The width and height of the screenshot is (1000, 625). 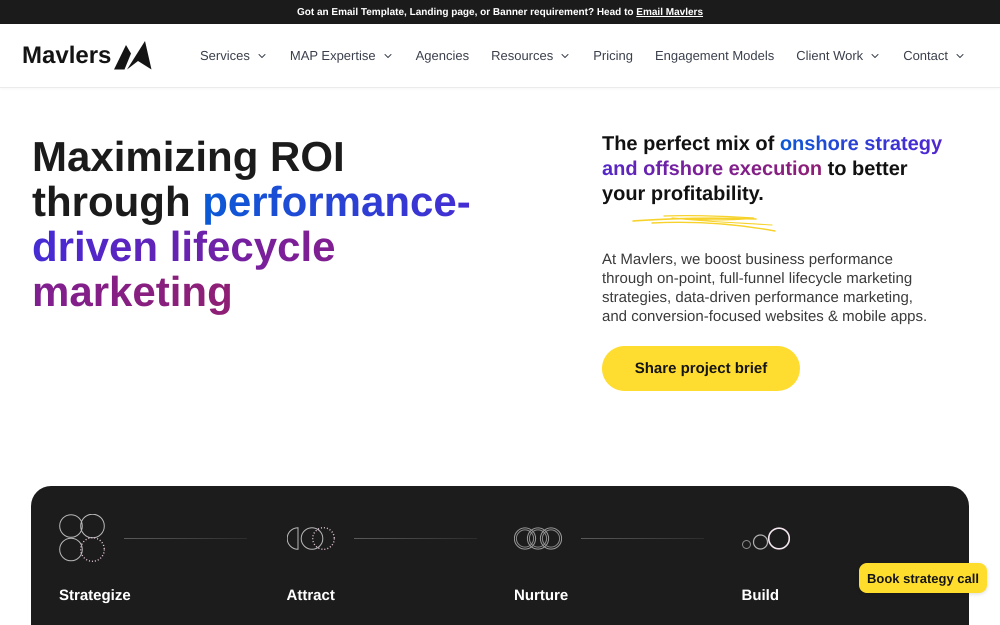 I want to click on nav-link: MAP Expertise, so click(x=342, y=55).